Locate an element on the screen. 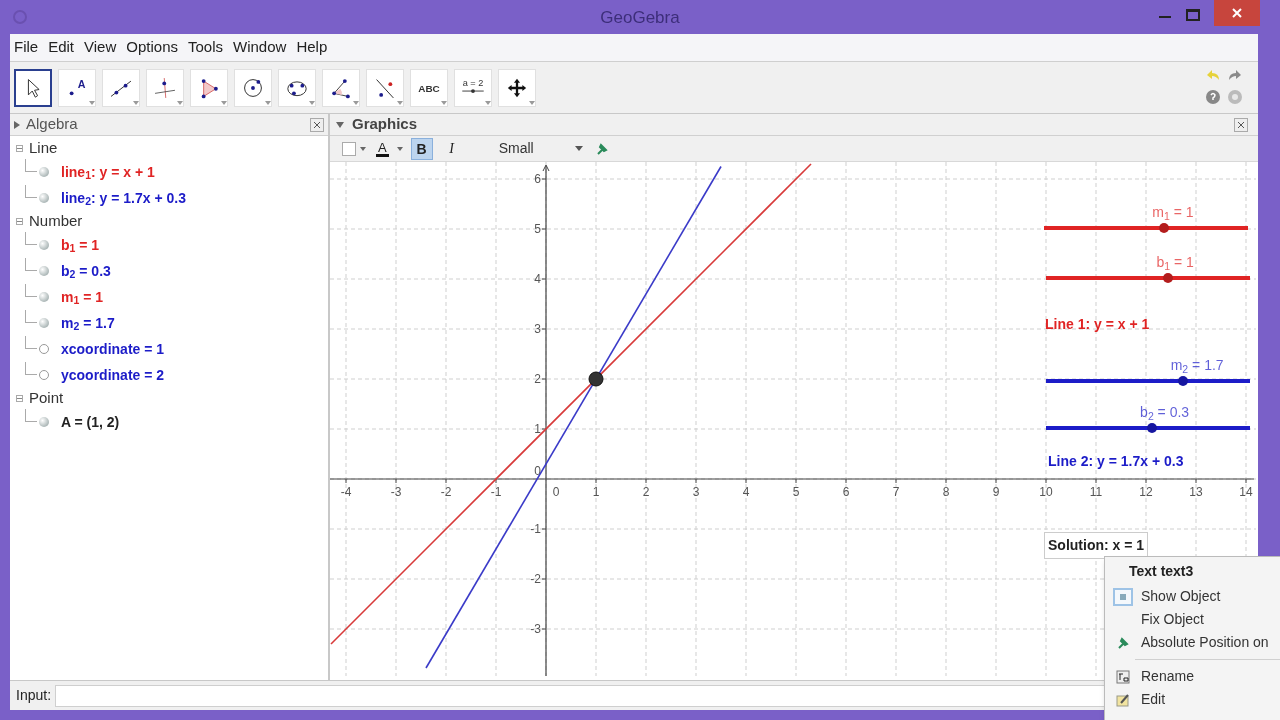 The image size is (1280, 720). point-tool-button: A is located at coordinates (77, 87).